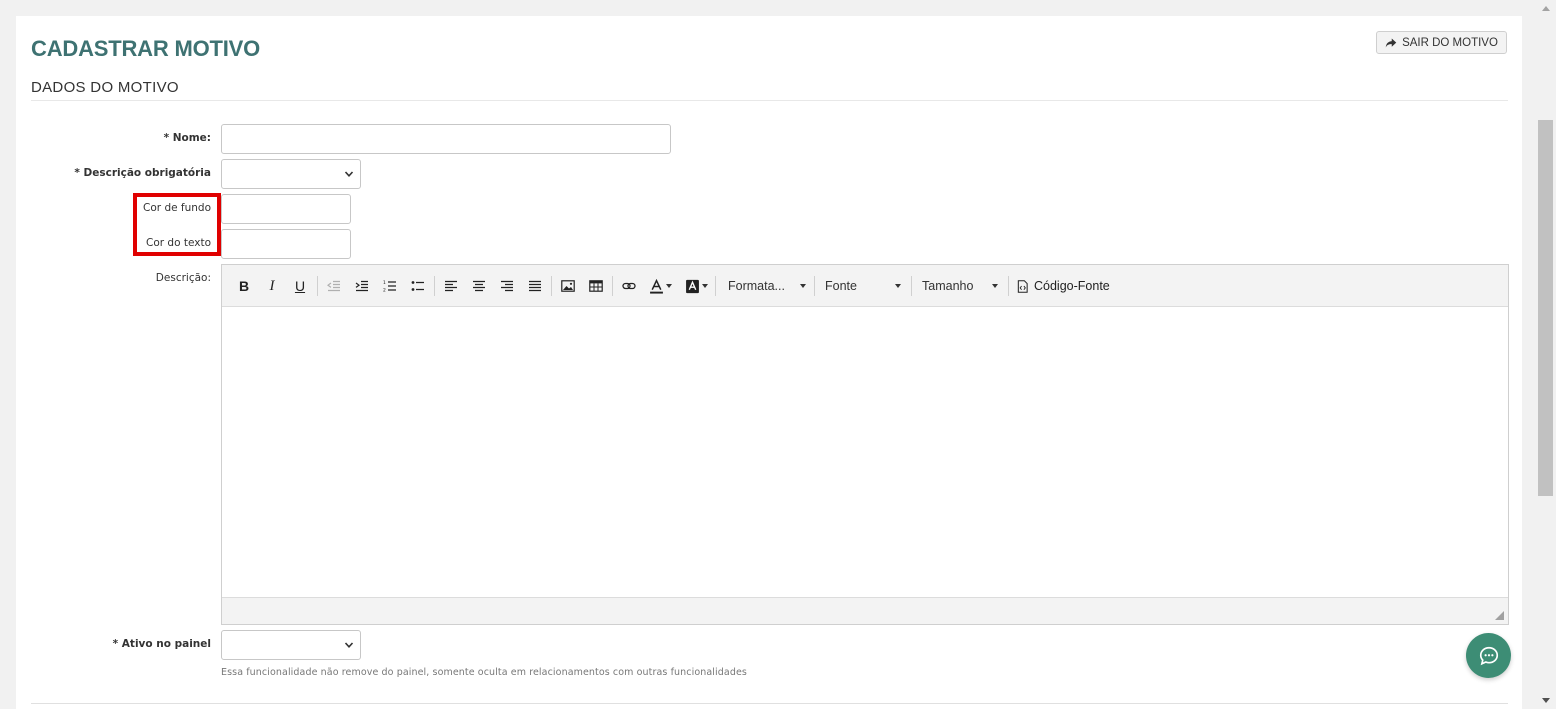 This screenshot has height=709, width=1556. Describe the element at coordinates (166, 644) in the screenshot. I see `ativo-painel-label-text: Ativo no painel` at that location.